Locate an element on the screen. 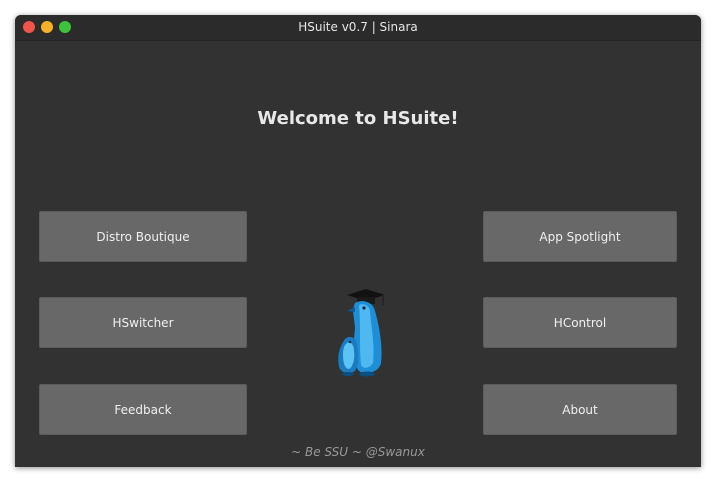  hswitcher-button: HSwitcher is located at coordinates (143, 322).